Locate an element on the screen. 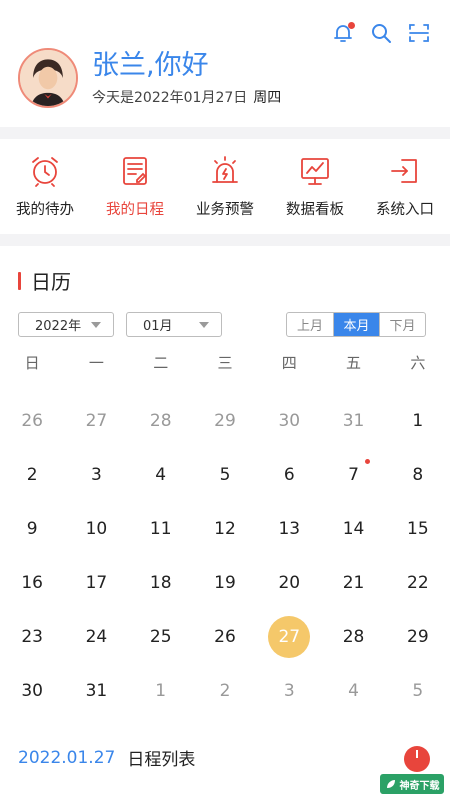 This screenshot has width=450, height=800. calendar-day-today: 27 is located at coordinates (289, 637).